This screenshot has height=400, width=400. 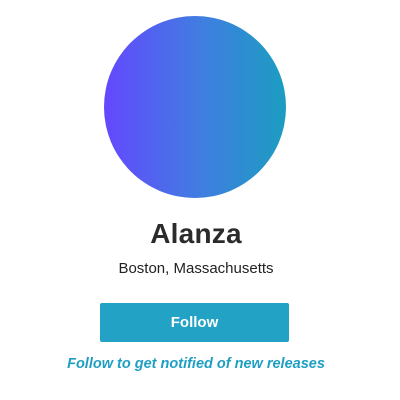 I want to click on artist-name: Alanza, so click(x=196, y=233).